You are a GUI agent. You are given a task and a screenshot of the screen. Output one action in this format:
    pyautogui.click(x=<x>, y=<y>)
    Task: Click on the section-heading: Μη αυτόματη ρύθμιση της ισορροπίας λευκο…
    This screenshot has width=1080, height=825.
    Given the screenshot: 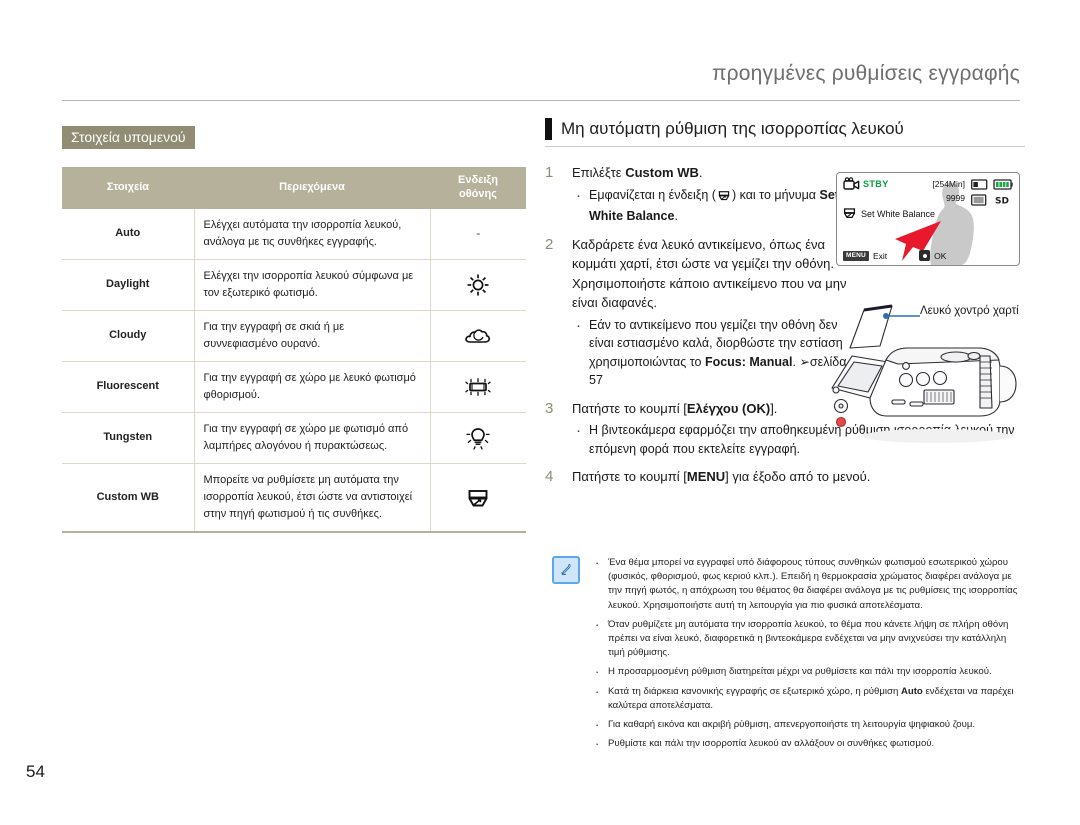 What is the action you would take?
    pyautogui.click(x=785, y=132)
    